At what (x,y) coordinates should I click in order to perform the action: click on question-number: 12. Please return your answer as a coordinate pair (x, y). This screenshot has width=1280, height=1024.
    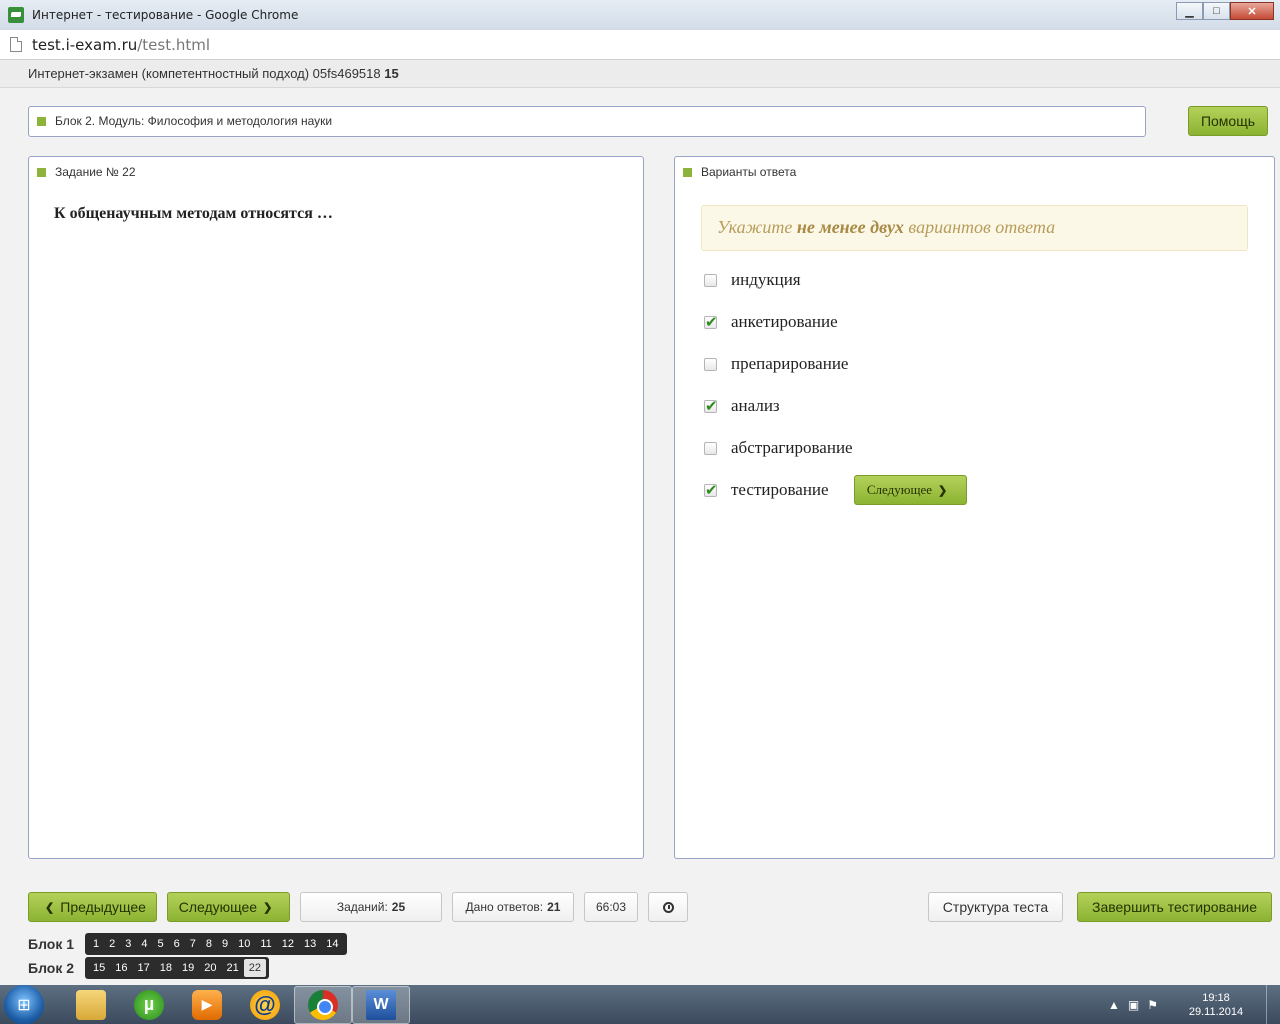
    Looking at the image, I should click on (288, 944).